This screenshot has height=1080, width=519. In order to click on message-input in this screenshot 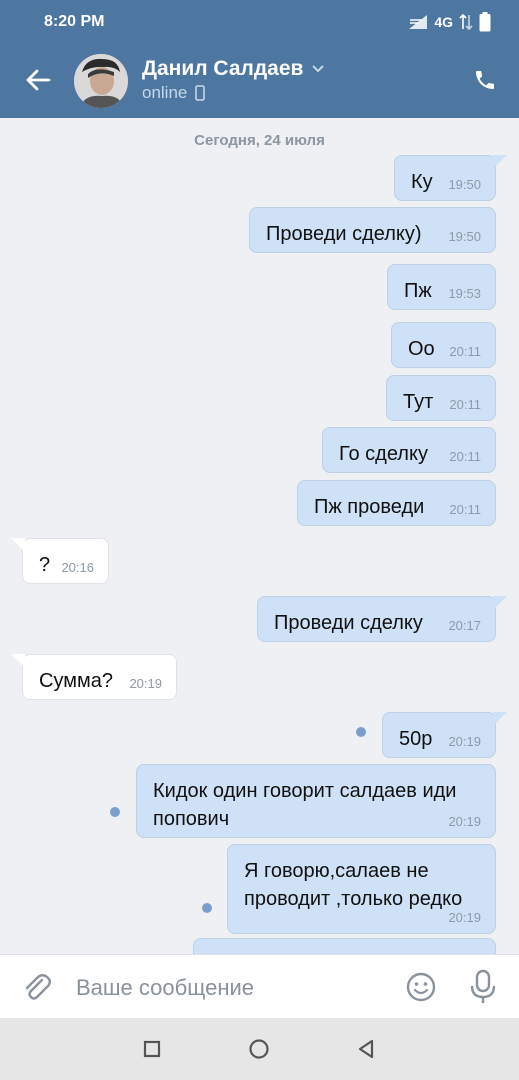, I will do `click(226, 988)`.